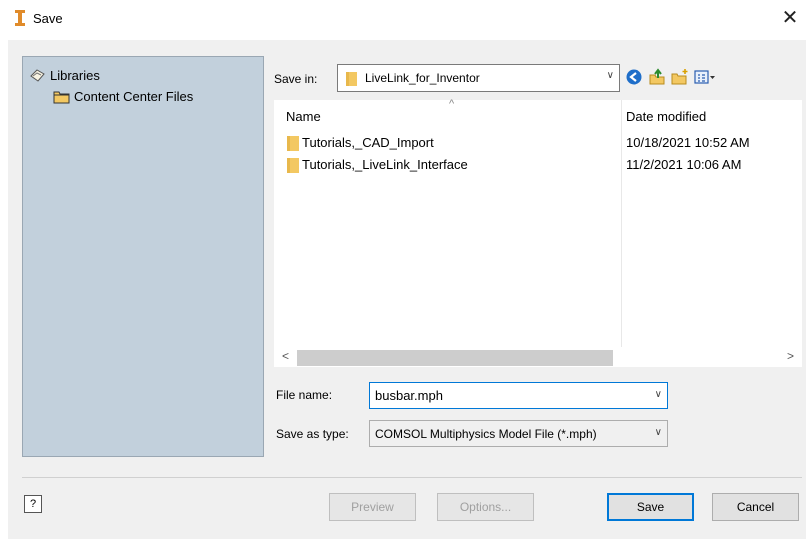 This screenshot has width=806, height=539. What do you see at coordinates (48, 18) in the screenshot?
I see `window-title: Save` at bounding box center [48, 18].